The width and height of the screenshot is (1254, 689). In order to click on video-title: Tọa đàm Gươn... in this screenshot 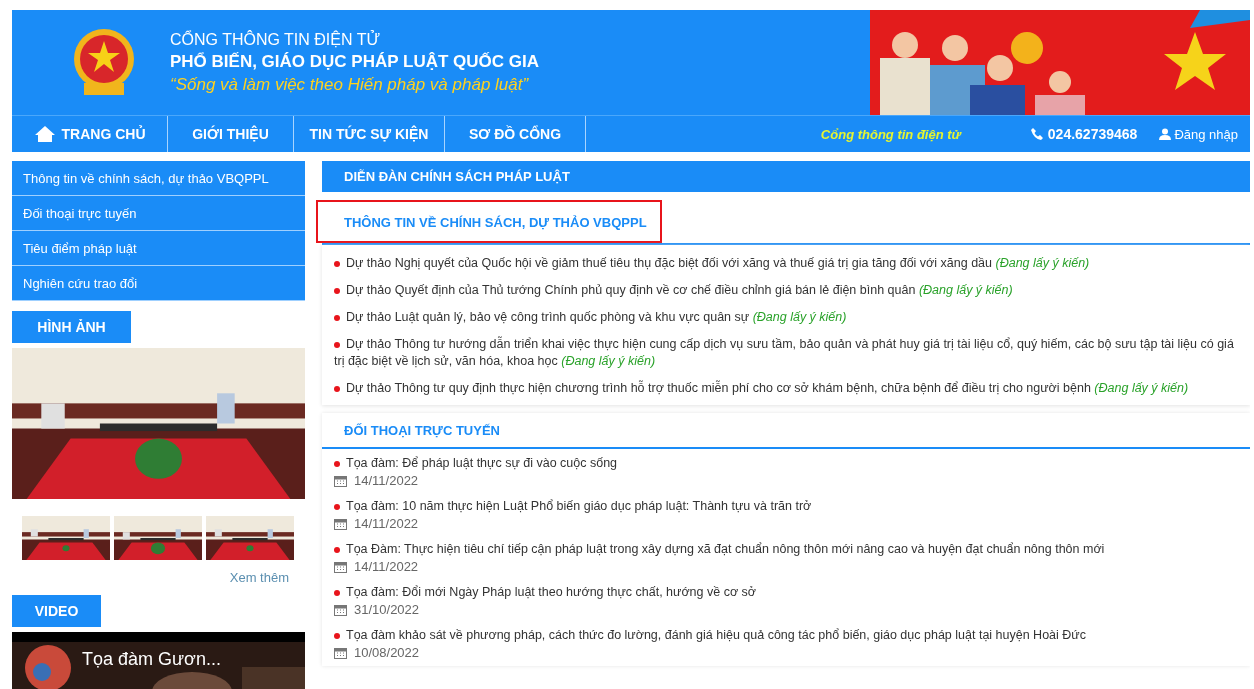, I will do `click(151, 659)`.